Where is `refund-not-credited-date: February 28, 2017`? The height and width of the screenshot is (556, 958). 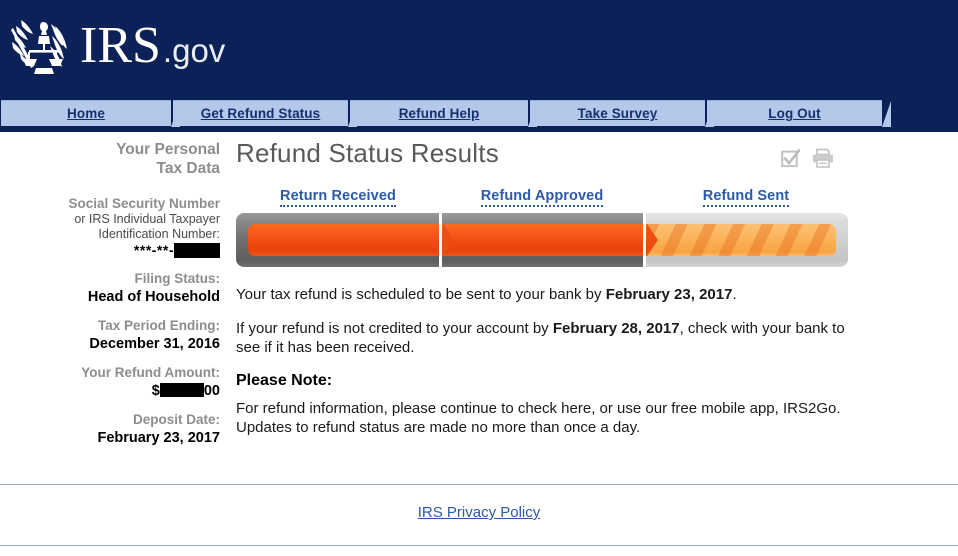 refund-not-credited-date: February 28, 2017 is located at coordinates (616, 328).